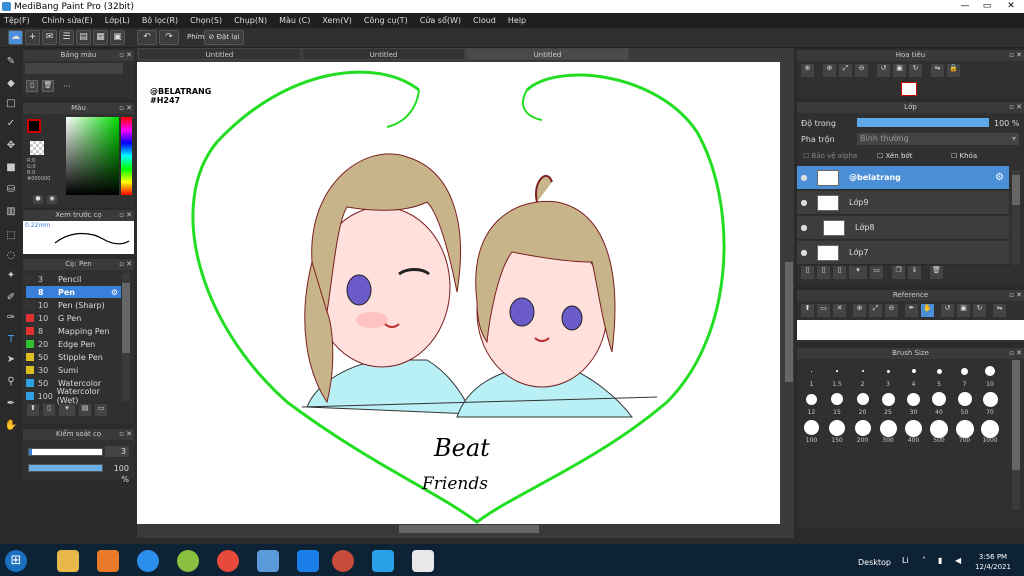 The width and height of the screenshot is (1024, 576). What do you see at coordinates (37, 148) in the screenshot?
I see `secondary-color-swatch` at bounding box center [37, 148].